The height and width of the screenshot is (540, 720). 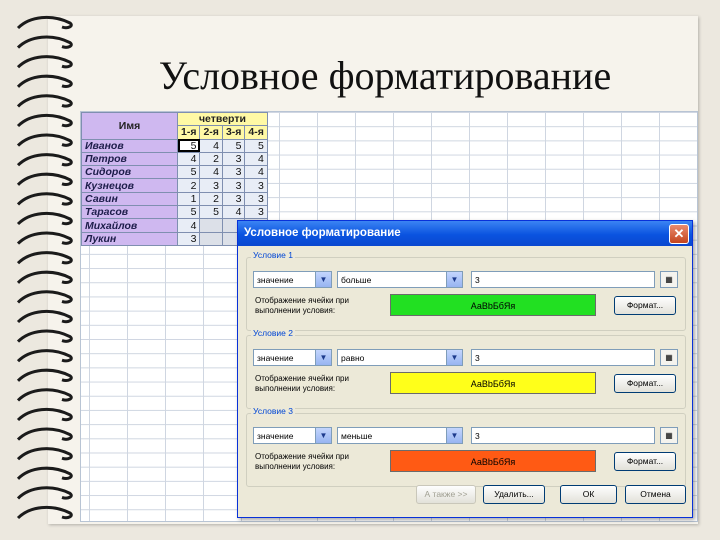 I want to click on condition-2-type-select: значение ▼, so click(x=292, y=357).